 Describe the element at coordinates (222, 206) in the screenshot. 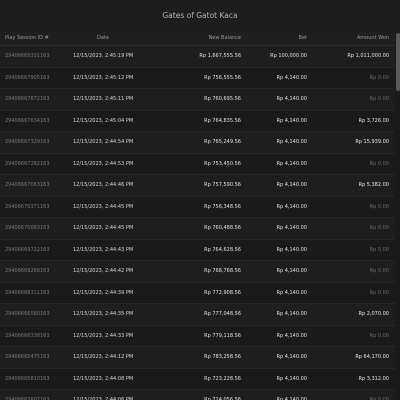

I see `new-balance-cell: Rp 756,348.56` at that location.